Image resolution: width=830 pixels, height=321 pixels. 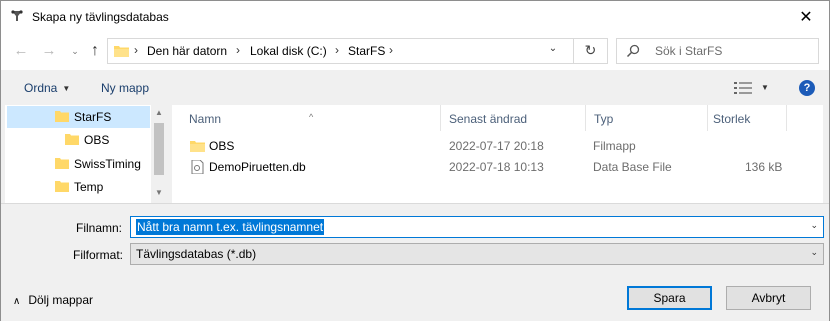 I want to click on column-header-type: Typ, so click(x=646, y=118).